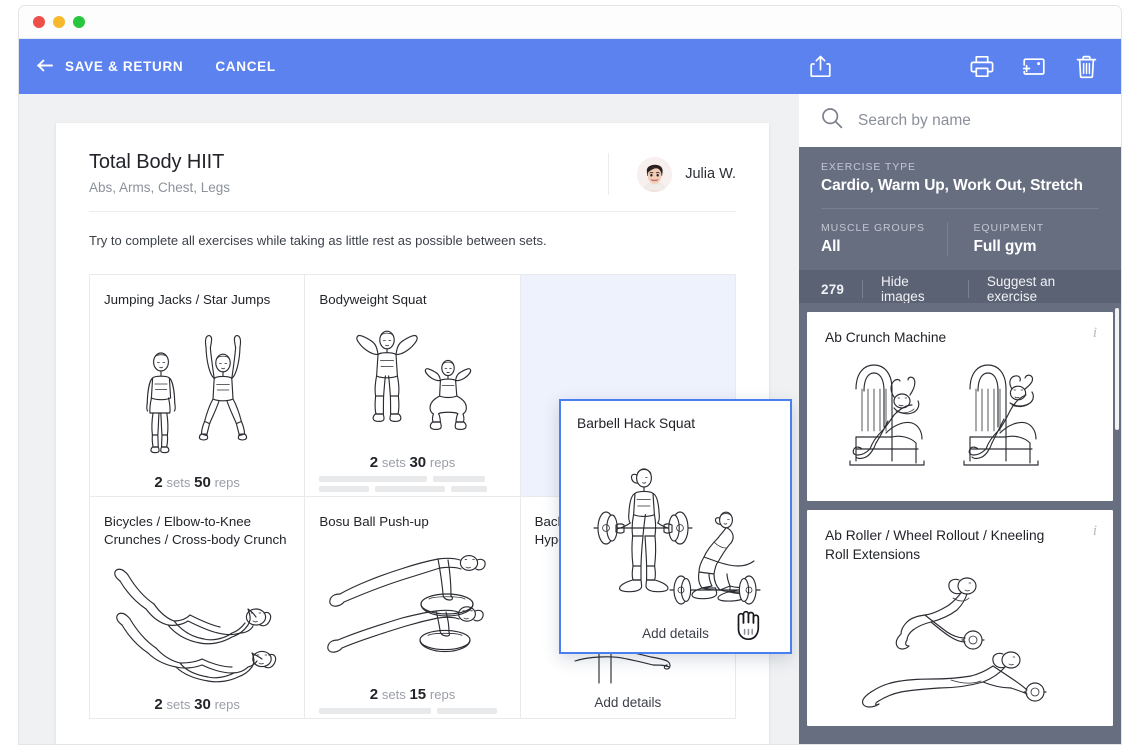 This screenshot has width=1140, height=745. I want to click on muscle-groups-value: All, so click(831, 246).